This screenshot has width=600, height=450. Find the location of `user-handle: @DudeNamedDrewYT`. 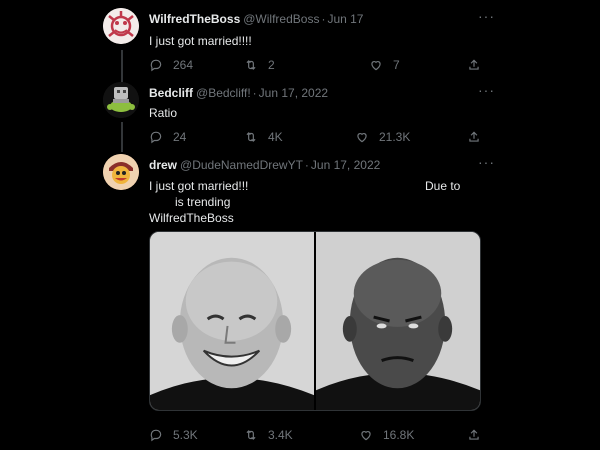

user-handle: @DudeNamedDrewYT is located at coordinates (241, 165).